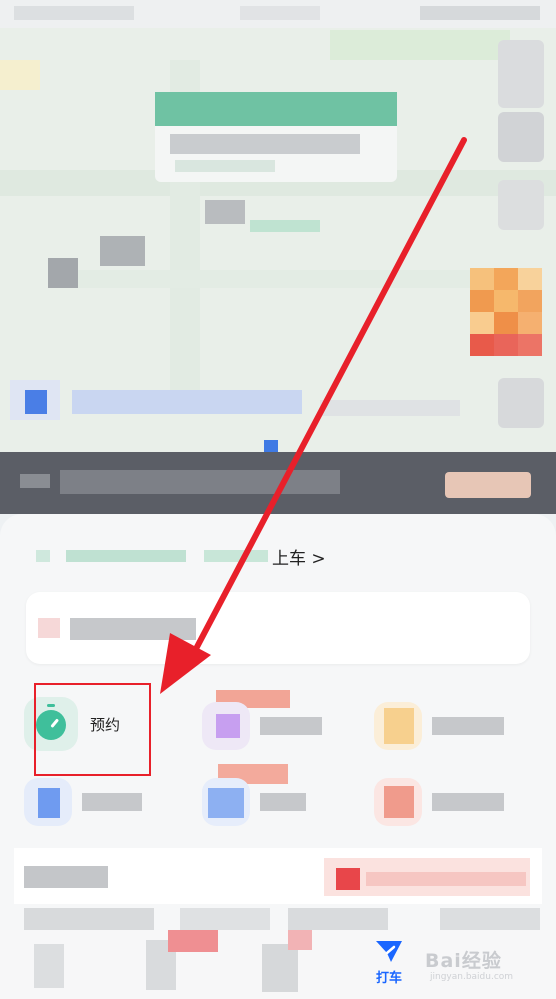  I want to click on watermark-logo: Bai经验, so click(463, 959).